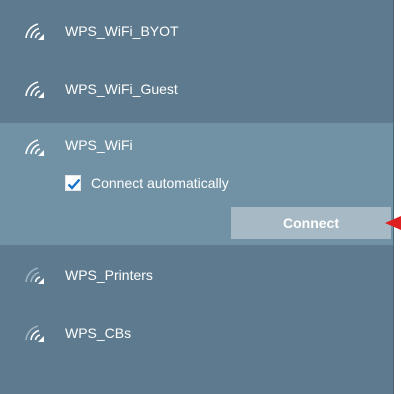  I want to click on connect-automatically-option: Connect automatically, so click(147, 183).